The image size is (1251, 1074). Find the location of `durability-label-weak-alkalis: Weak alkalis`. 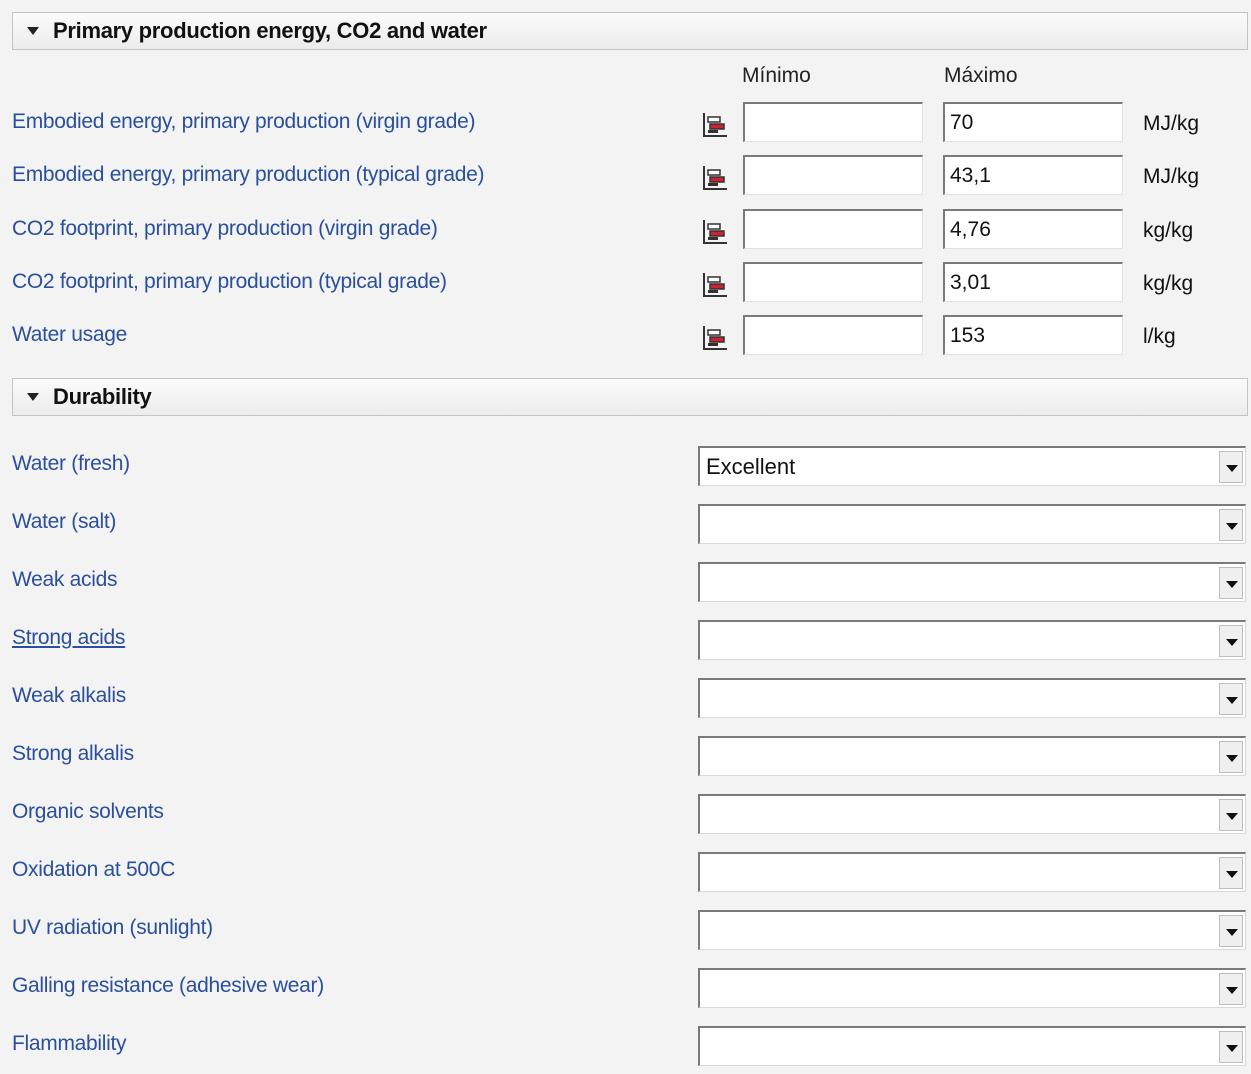

durability-label-weak-alkalis: Weak alkalis is located at coordinates (69, 696).